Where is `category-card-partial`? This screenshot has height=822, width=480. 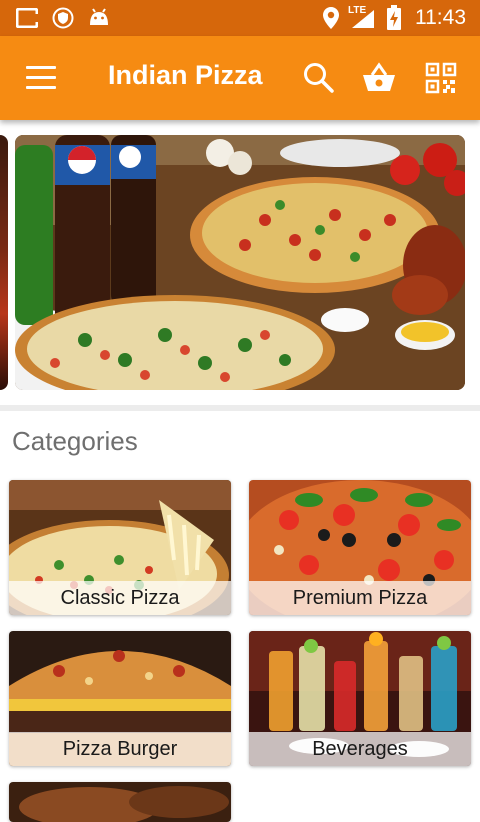
category-card-partial is located at coordinates (120, 802).